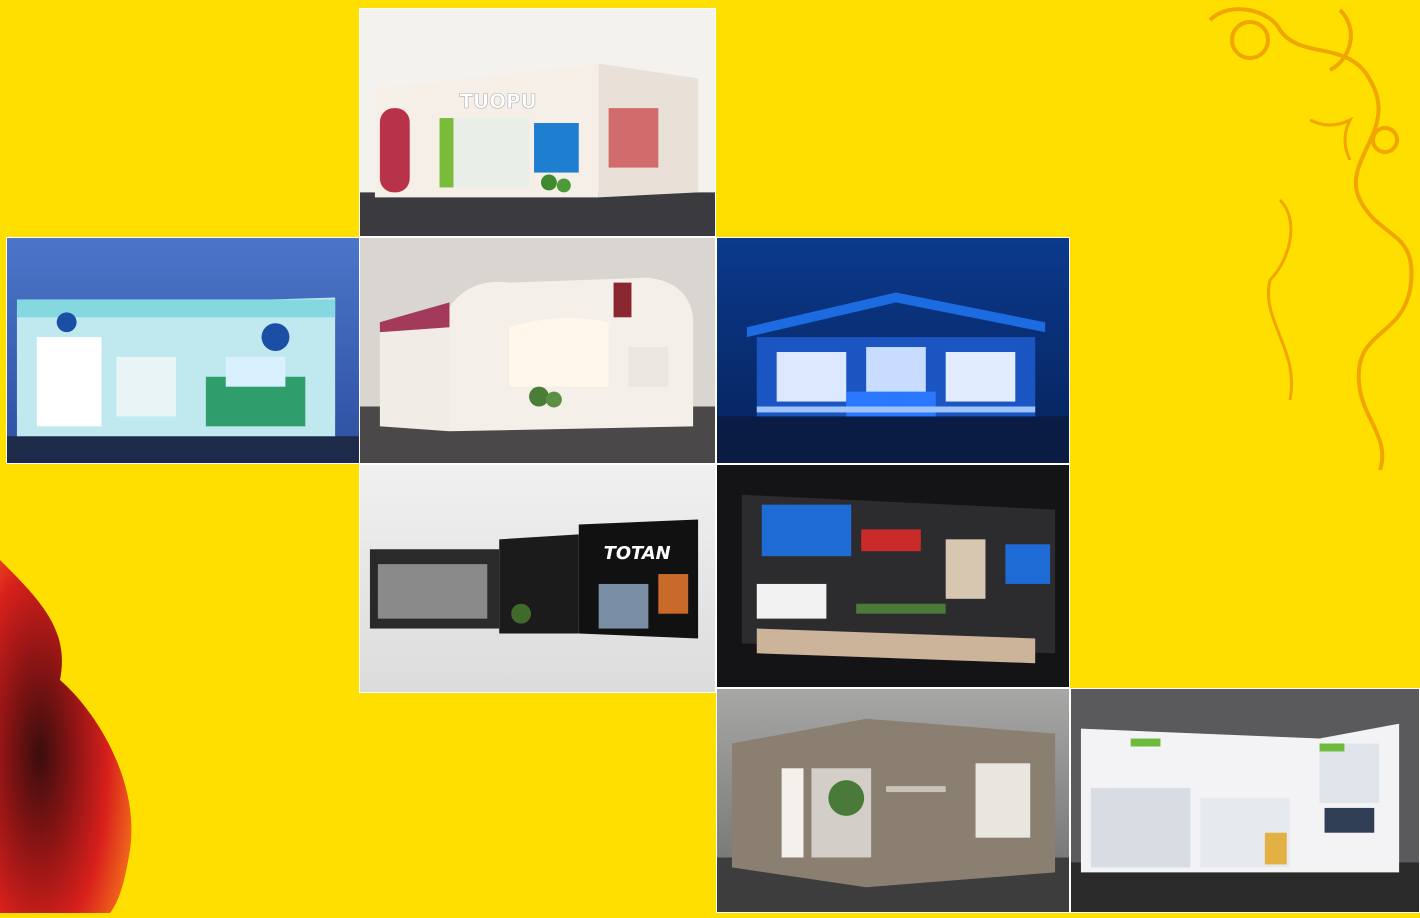  What do you see at coordinates (1305, 235) in the screenshot?
I see `dragon-decoration` at bounding box center [1305, 235].